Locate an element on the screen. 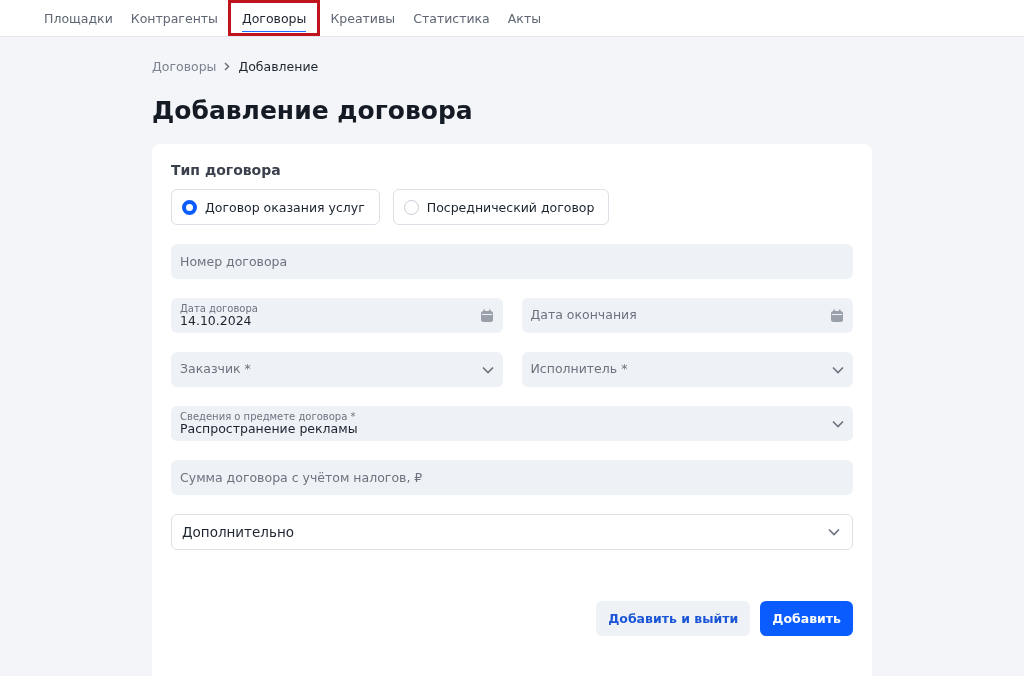  page-title: Добавление договора is located at coordinates (313, 110).